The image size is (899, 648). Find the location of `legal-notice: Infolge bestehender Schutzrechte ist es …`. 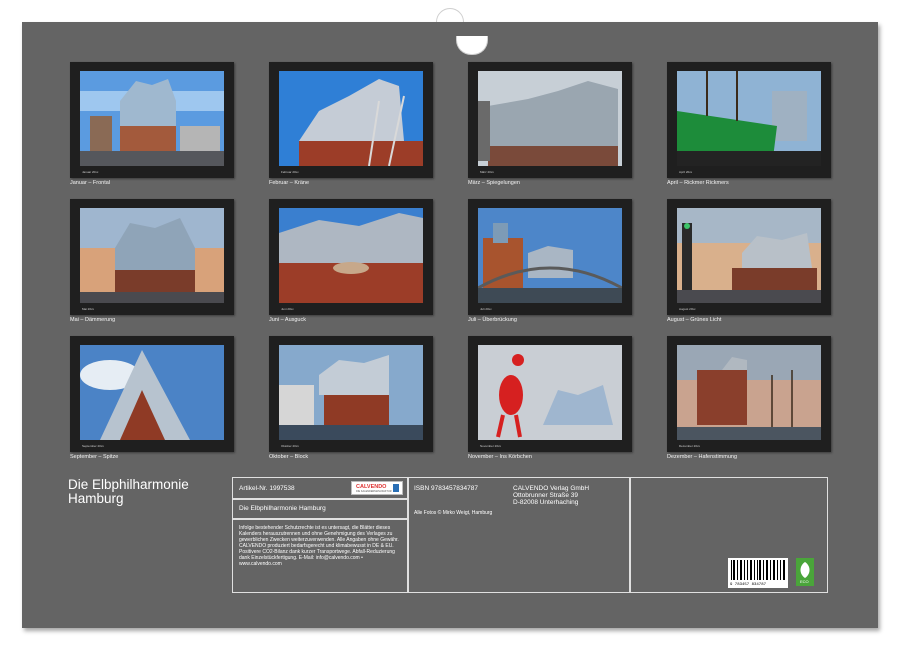

legal-notice: Infolge bestehender Schutzrechte ist es … is located at coordinates (321, 546).